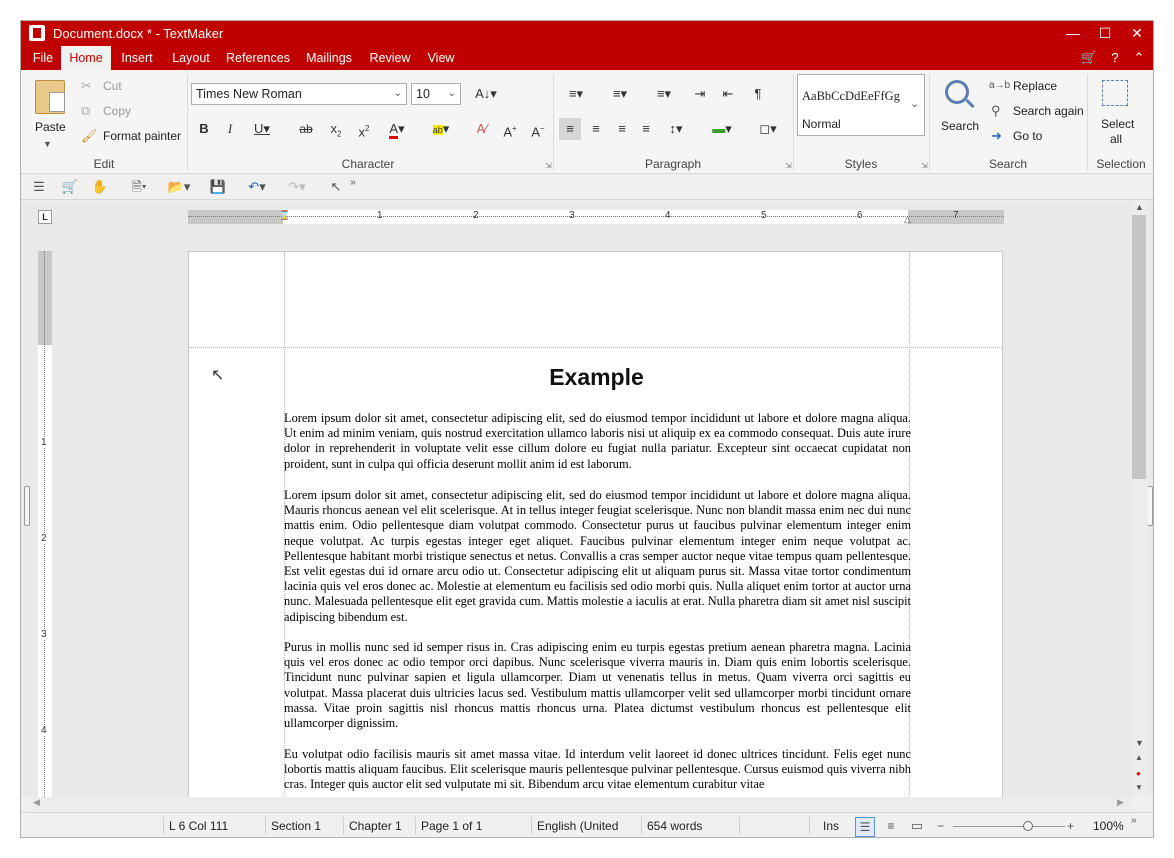  What do you see at coordinates (36, 802) in the screenshot?
I see `scroll-left-icon: ◀` at bounding box center [36, 802].